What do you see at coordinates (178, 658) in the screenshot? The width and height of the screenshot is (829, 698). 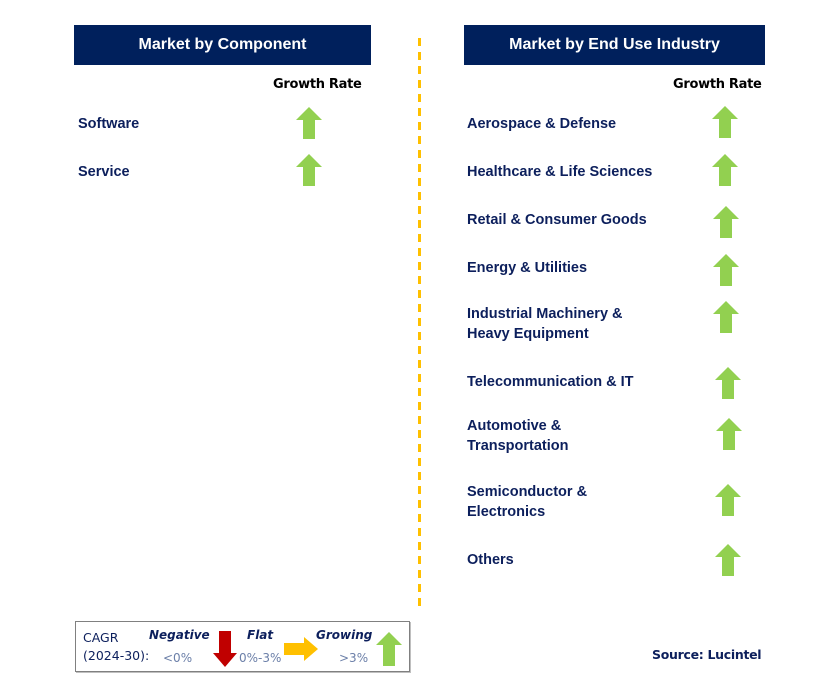 I see `legend-negative-range: <0%` at bounding box center [178, 658].